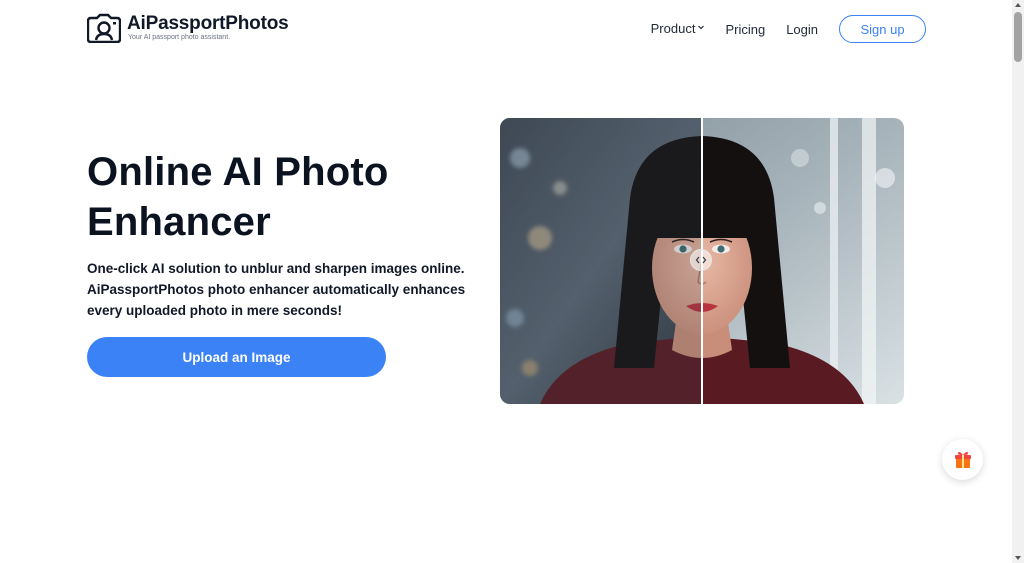 Image resolution: width=1024 pixels, height=563 pixels. Describe the element at coordinates (238, 197) in the screenshot. I see `hero-title: Online AI Photo Enhancer` at that location.